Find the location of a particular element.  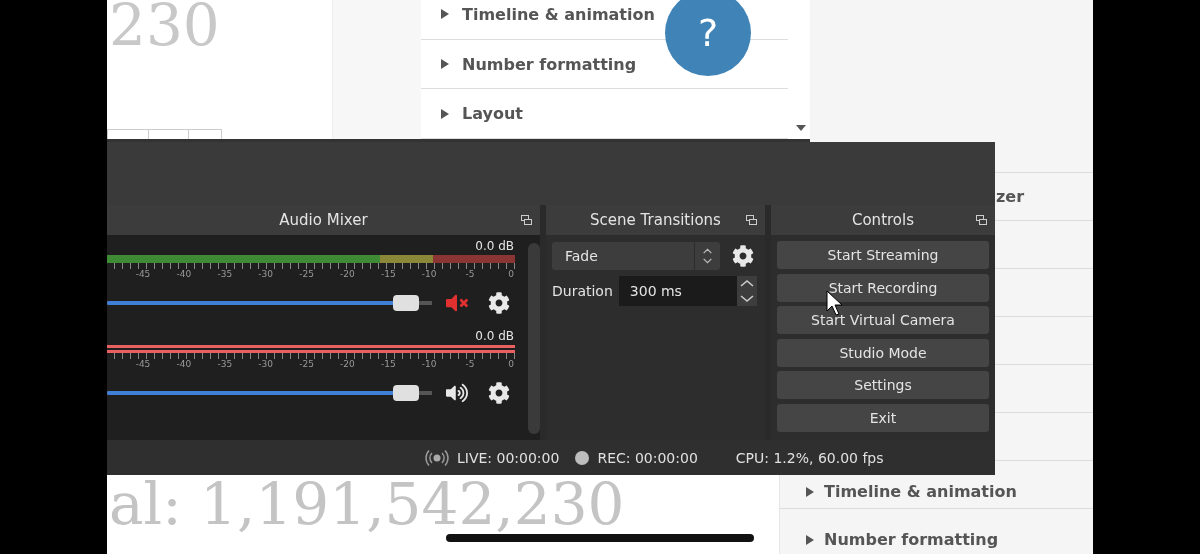

spin-buttons is located at coordinates (746, 291).